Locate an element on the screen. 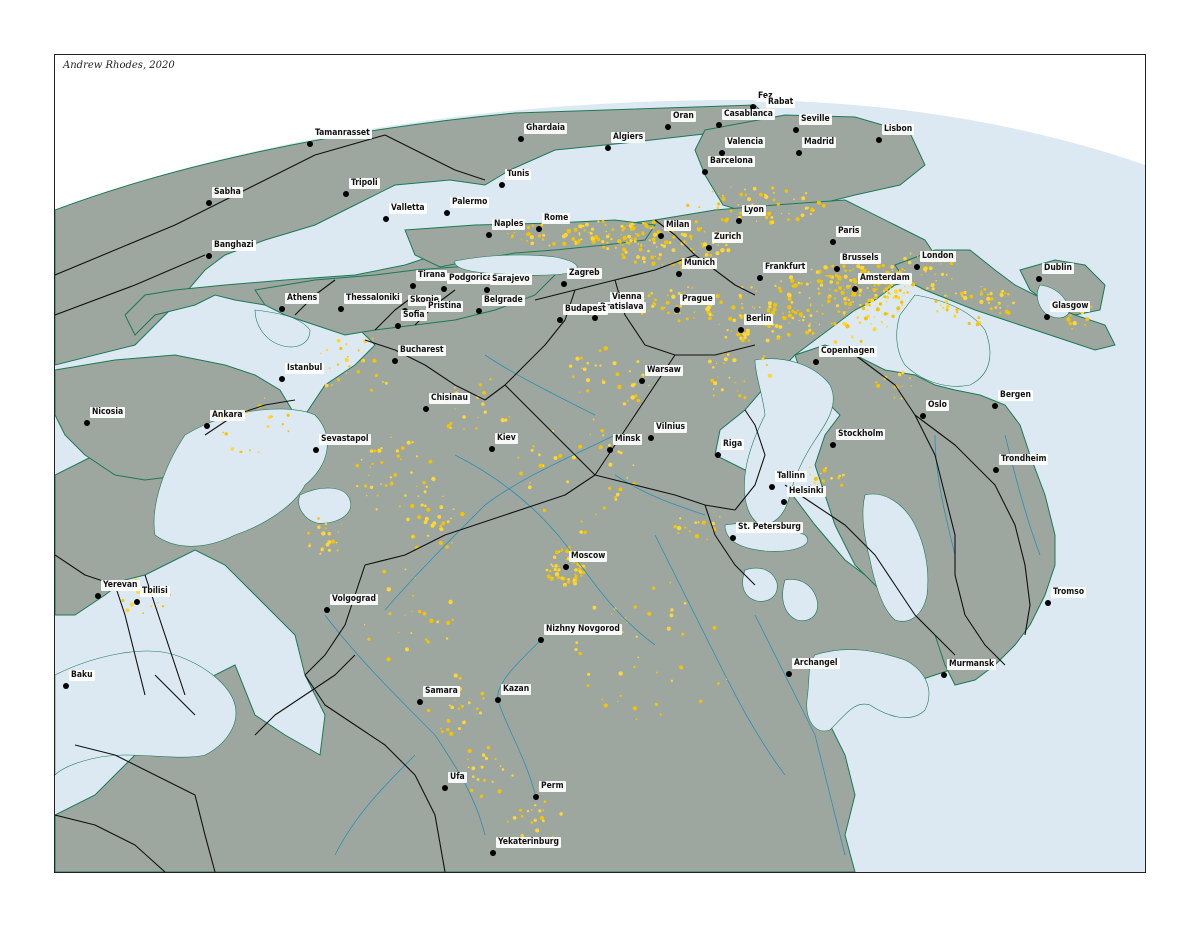 The width and height of the screenshot is (1200, 927). city-label: Warsaw is located at coordinates (664, 370).